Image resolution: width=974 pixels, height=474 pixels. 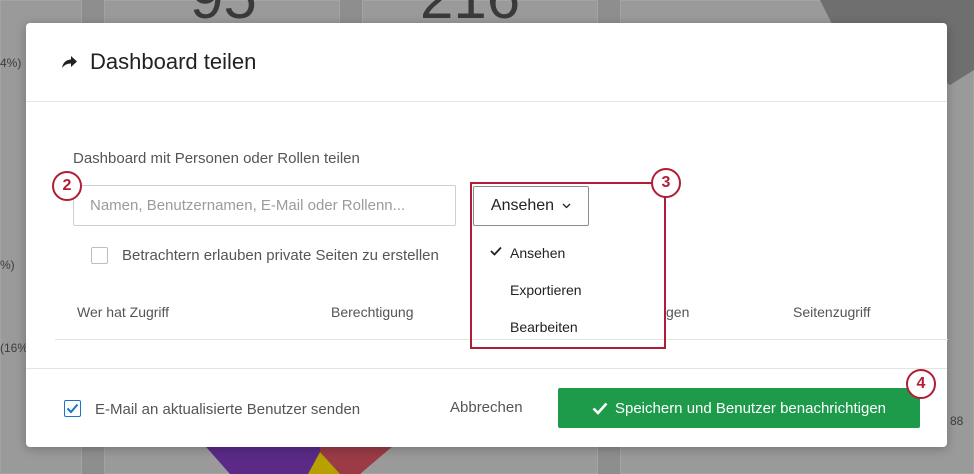 I want to click on footer-divider, so click(x=486, y=368).